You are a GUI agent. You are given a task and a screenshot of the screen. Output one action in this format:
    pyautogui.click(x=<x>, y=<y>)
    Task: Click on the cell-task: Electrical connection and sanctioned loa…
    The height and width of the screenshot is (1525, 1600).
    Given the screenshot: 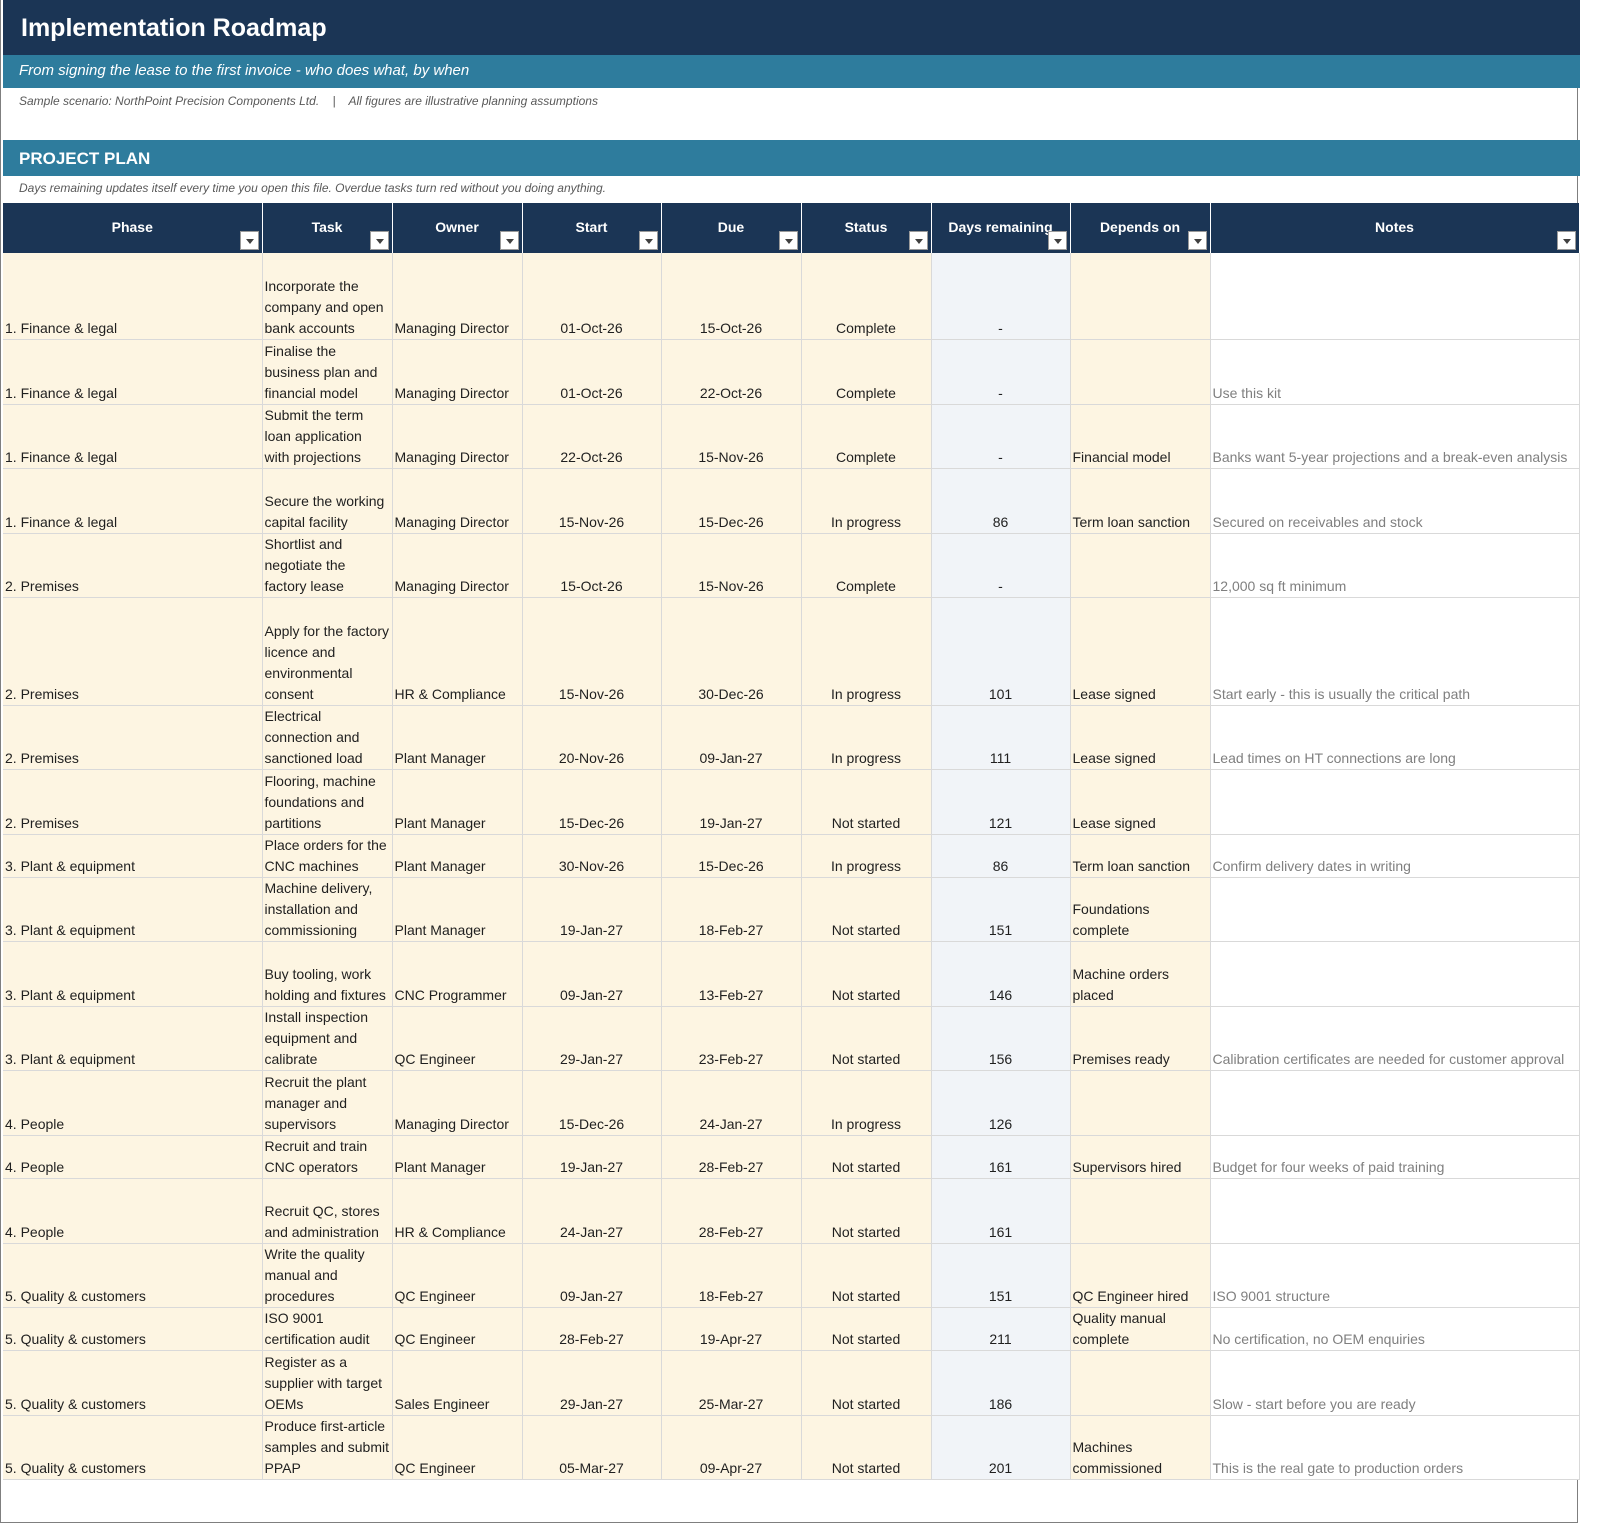 What is the action you would take?
    pyautogui.click(x=327, y=737)
    